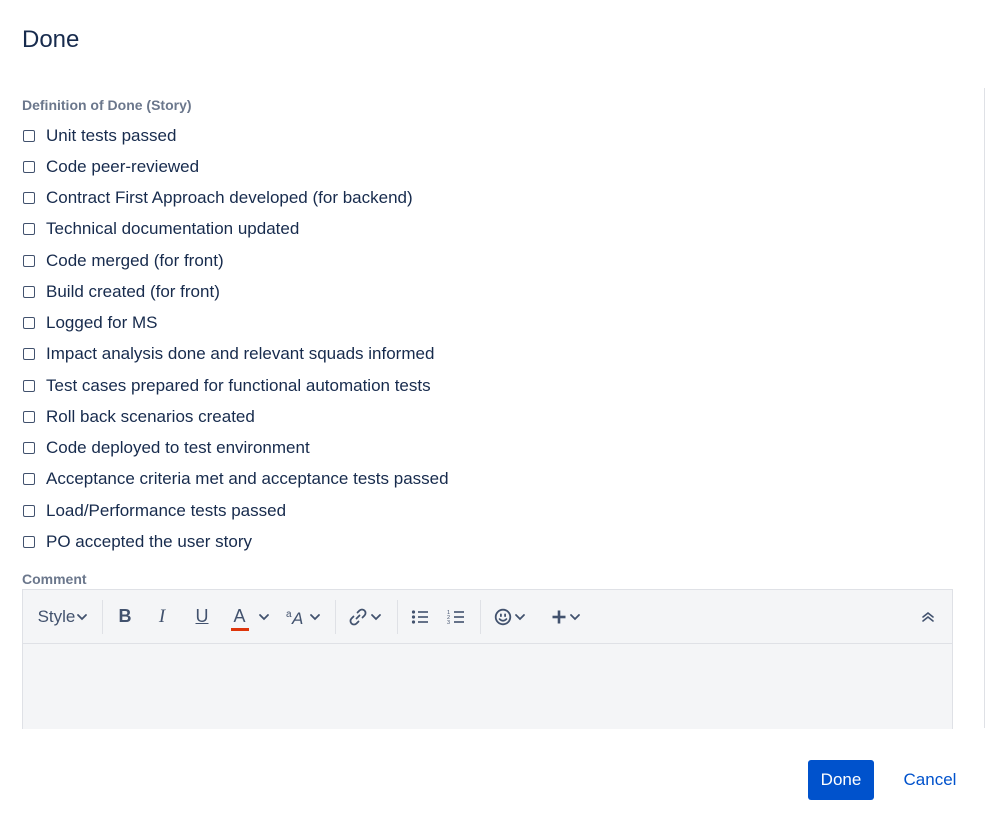 The width and height of the screenshot is (985, 818). Describe the element at coordinates (149, 541) in the screenshot. I see `checklist-item-label: PO accepted the user story` at that location.